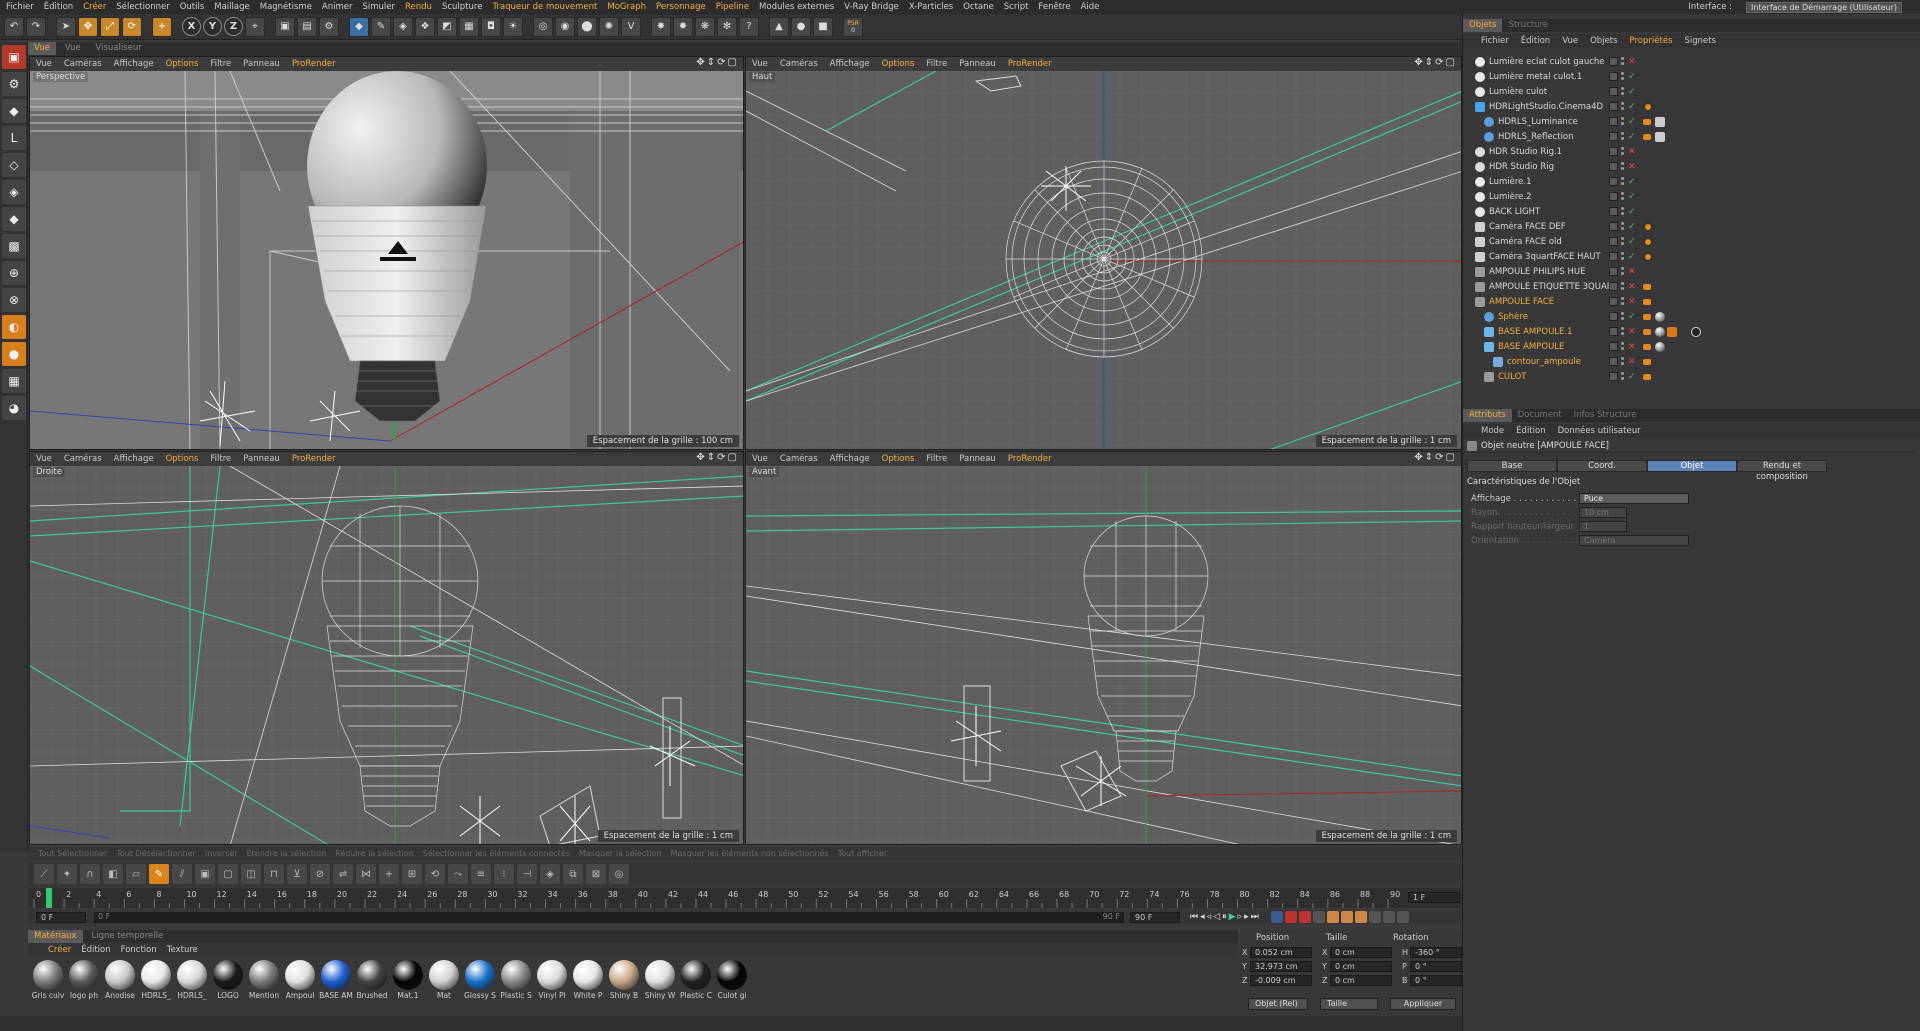  I want to click on lock-workplane-icon: ▦, so click(14, 381).